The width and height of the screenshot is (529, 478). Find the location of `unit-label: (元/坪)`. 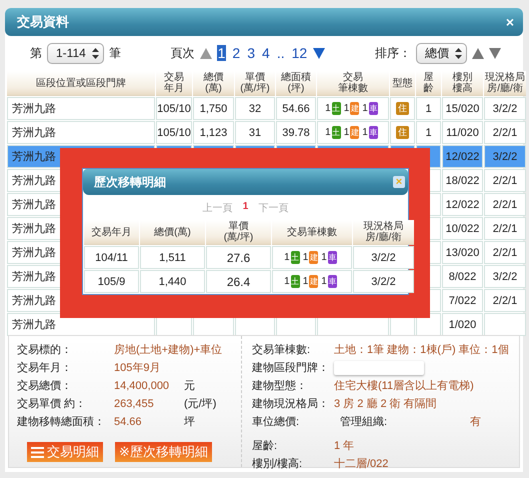

unit-label: (元/坪) is located at coordinates (200, 404).